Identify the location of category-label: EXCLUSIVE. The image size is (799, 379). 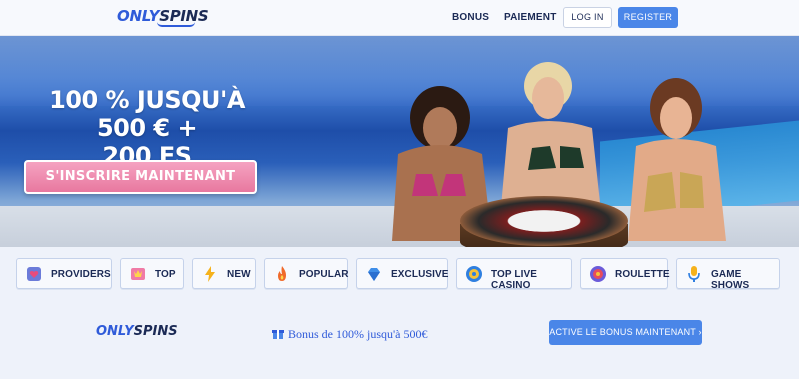
(420, 274).